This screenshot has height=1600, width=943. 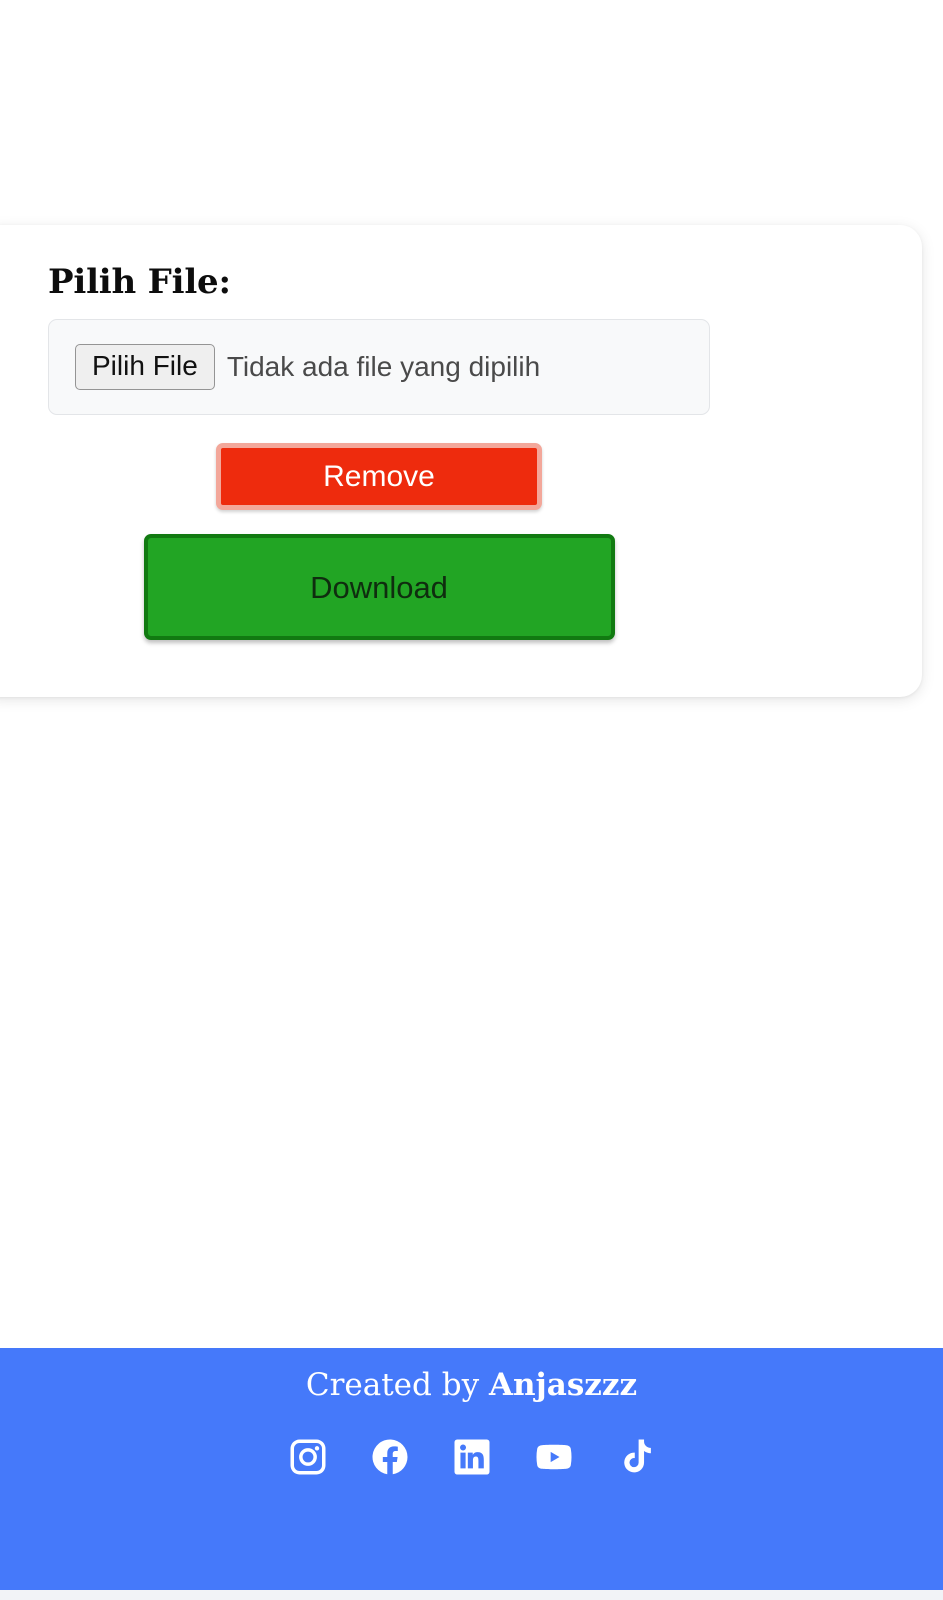 I want to click on facebook-link, so click(x=390, y=1457).